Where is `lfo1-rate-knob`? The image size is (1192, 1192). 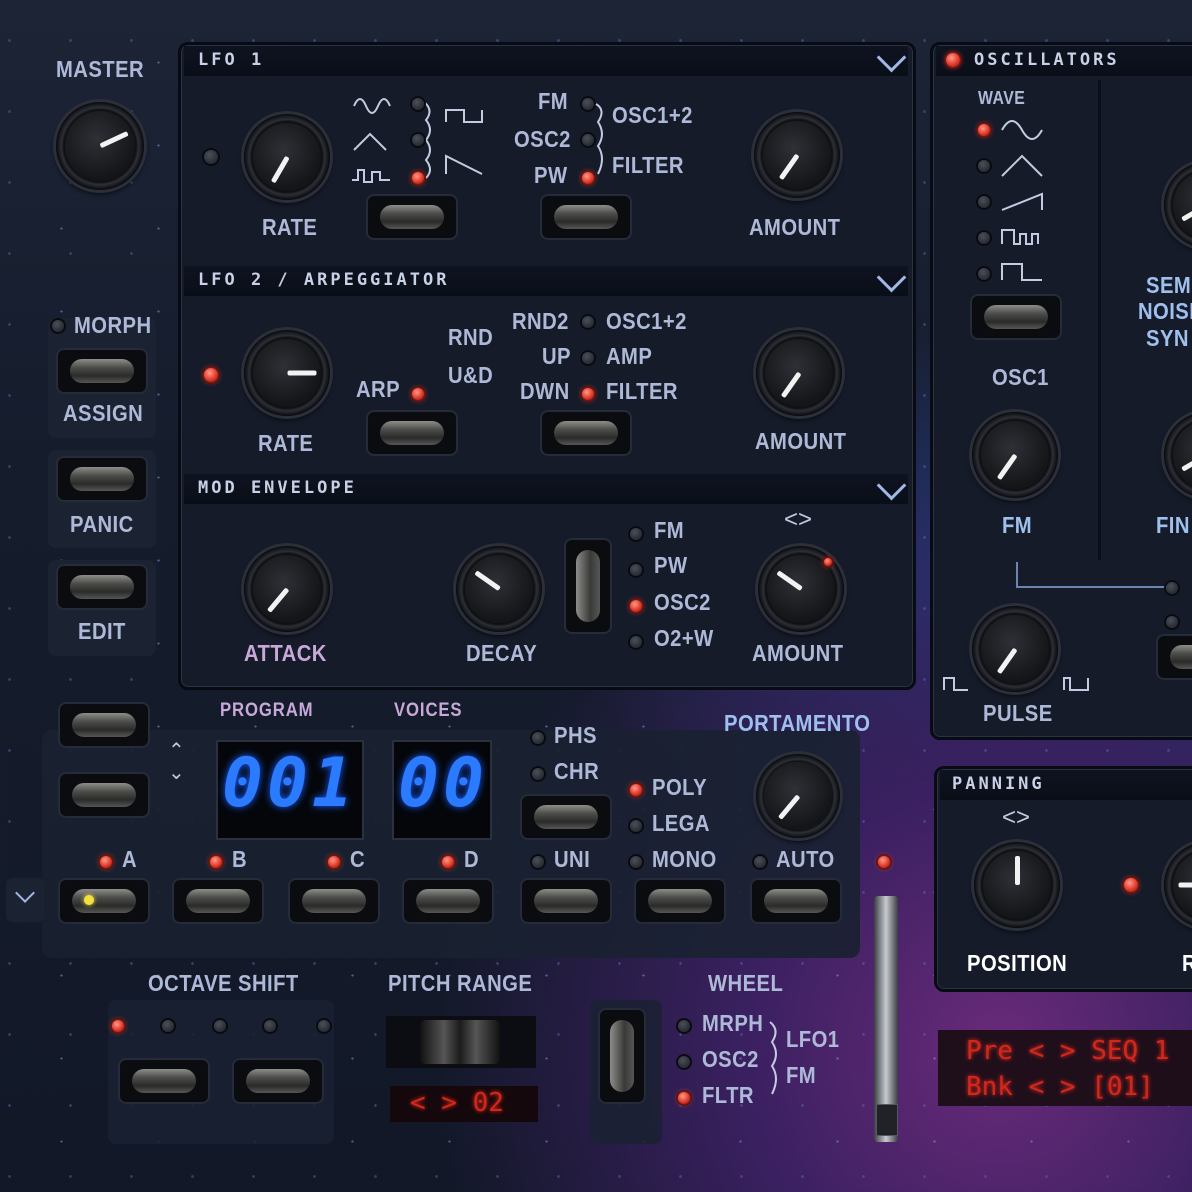 lfo1-rate-knob is located at coordinates (287, 157).